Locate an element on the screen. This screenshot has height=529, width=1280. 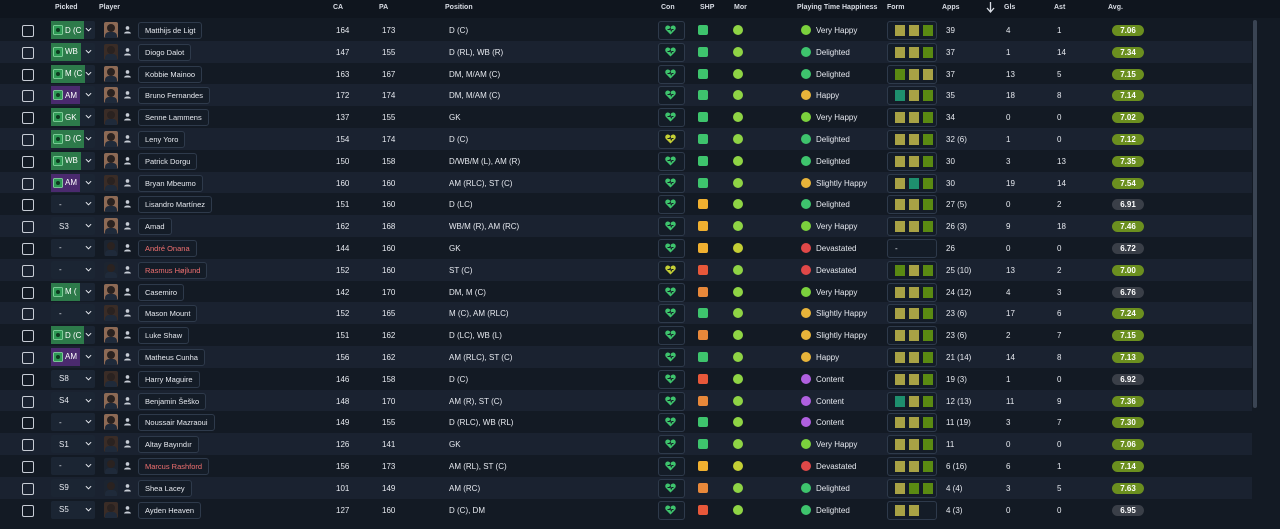
player-name-link: Diogo Dalot is located at coordinates (165, 52).